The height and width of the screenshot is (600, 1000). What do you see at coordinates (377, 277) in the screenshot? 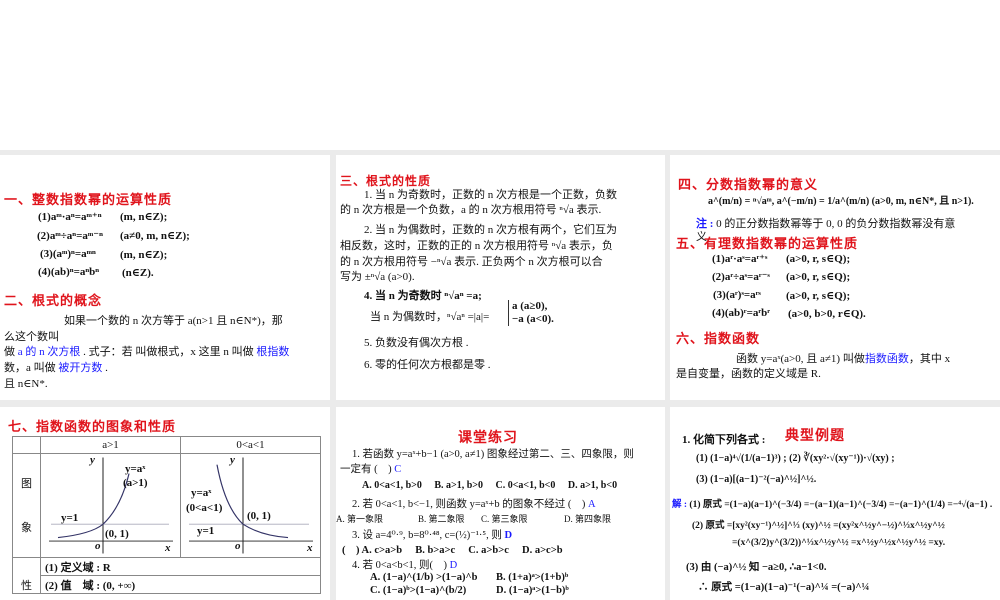
I see `text-line: 写为 ±ⁿ√a (a>0).` at bounding box center [377, 277].